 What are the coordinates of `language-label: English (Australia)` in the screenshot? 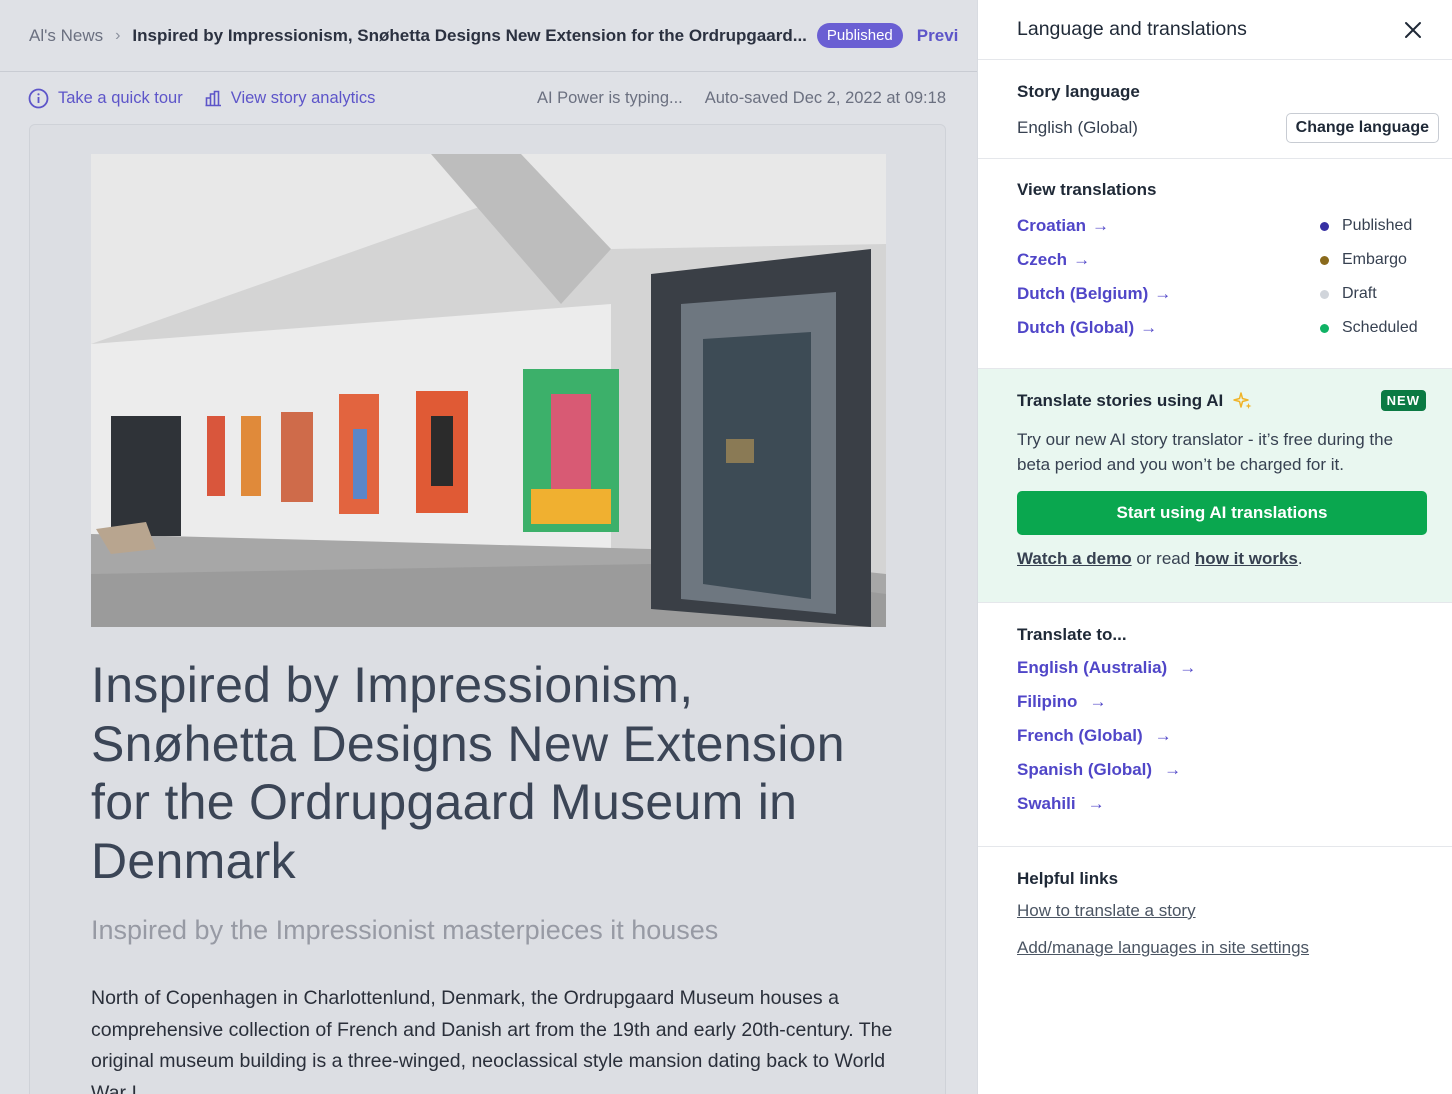 It's located at (1092, 667).